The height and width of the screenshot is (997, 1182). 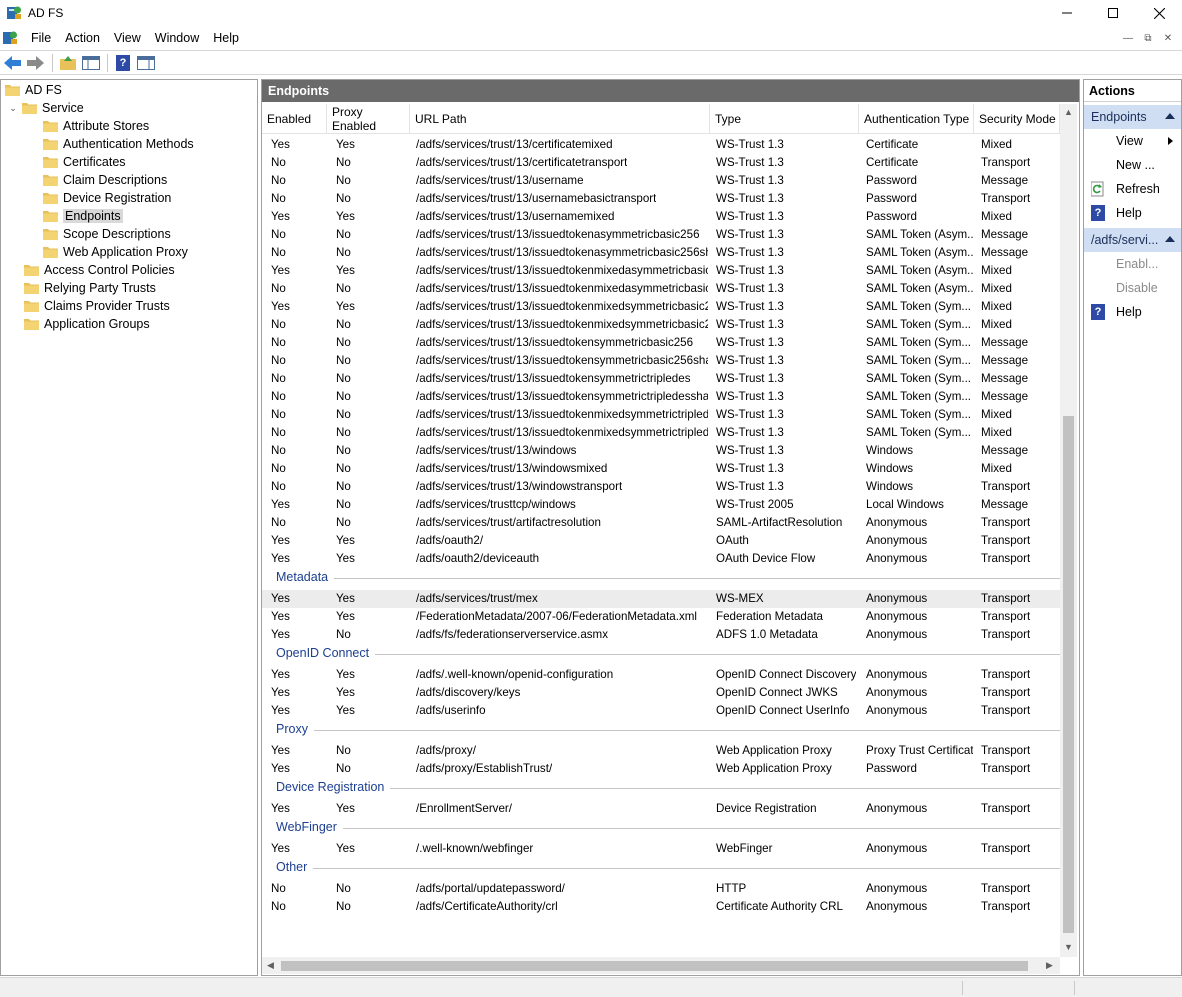 I want to click on tree-item-claim-descriptions: Claim Descriptions, so click(x=105, y=180).